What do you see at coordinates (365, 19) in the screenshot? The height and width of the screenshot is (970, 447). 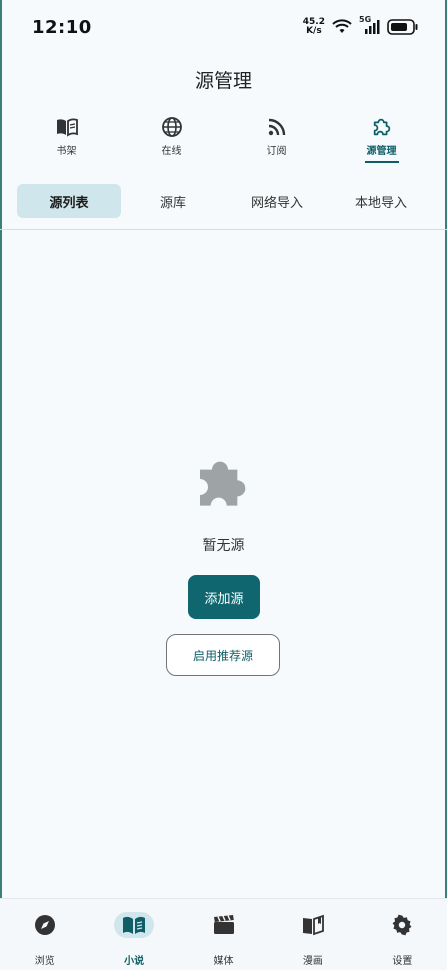 I see `signal-label: 5G` at bounding box center [365, 19].